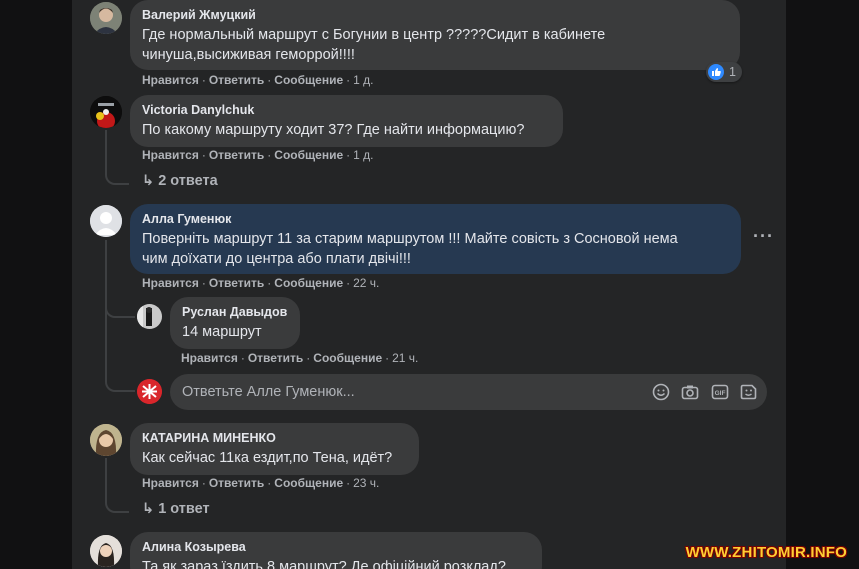  I want to click on like-icon, so click(716, 72).